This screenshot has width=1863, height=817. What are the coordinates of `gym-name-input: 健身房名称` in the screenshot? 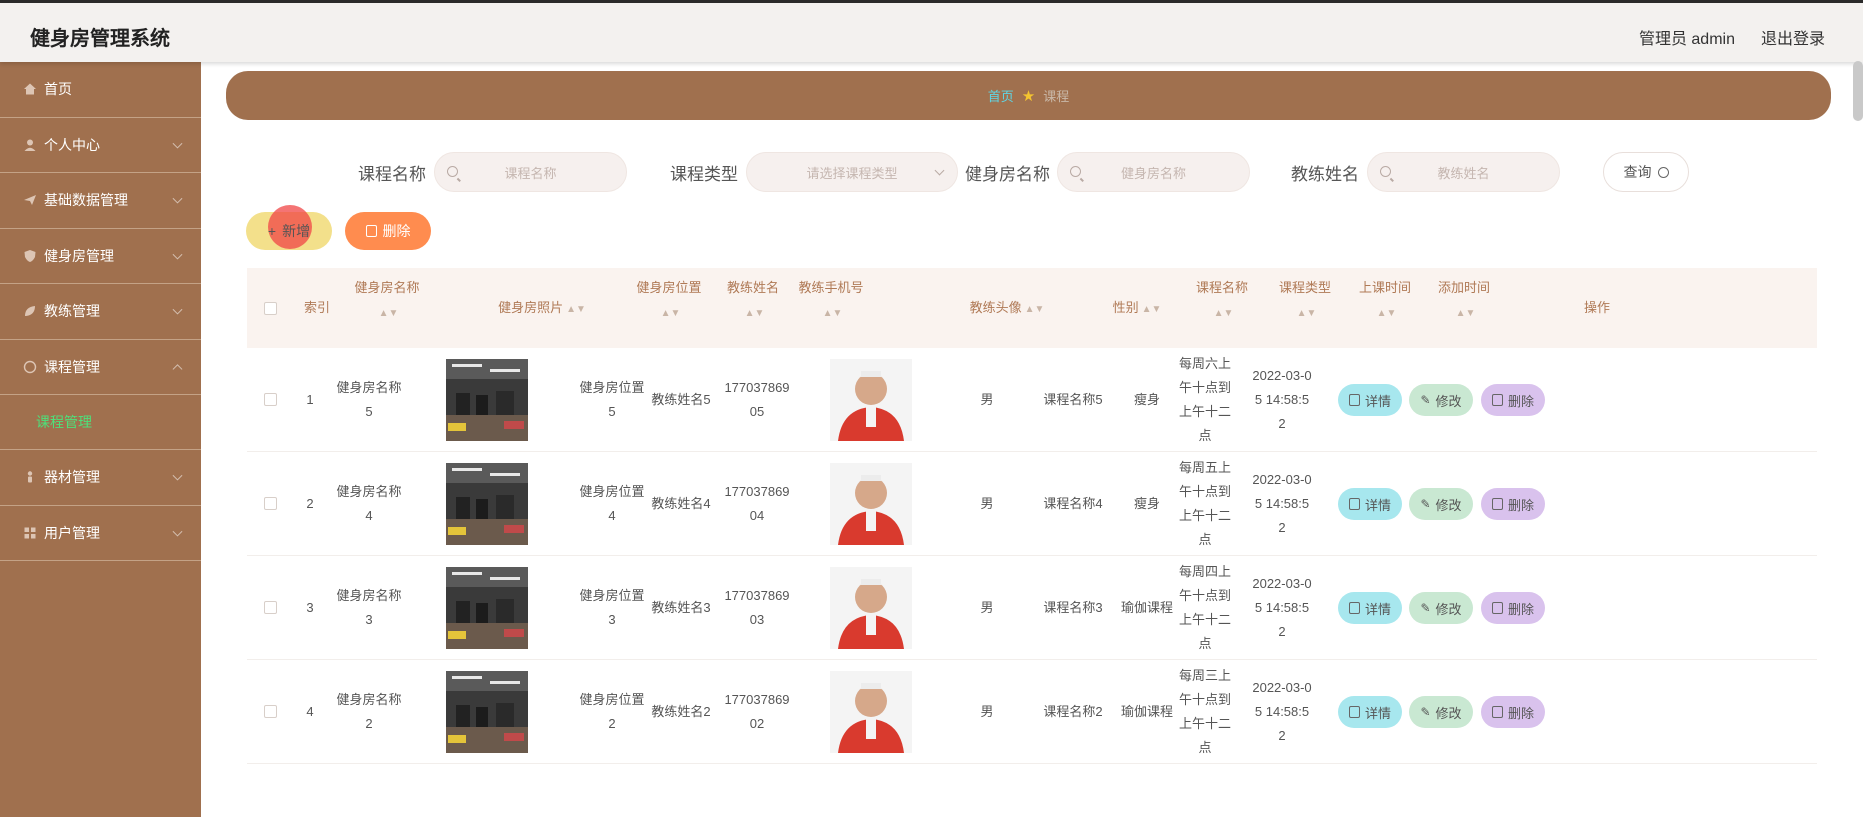 It's located at (1153, 172).